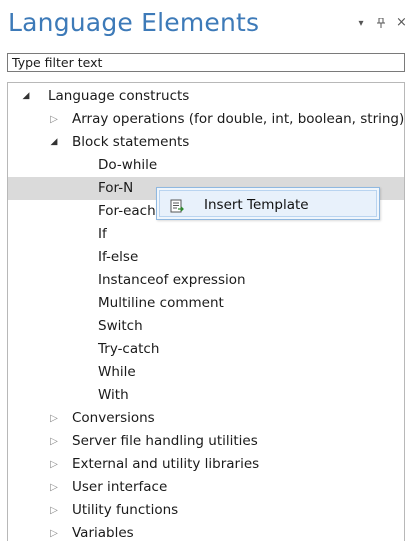  I want to click on tree-item: ▷ Server file handling utilities, so click(206, 441).